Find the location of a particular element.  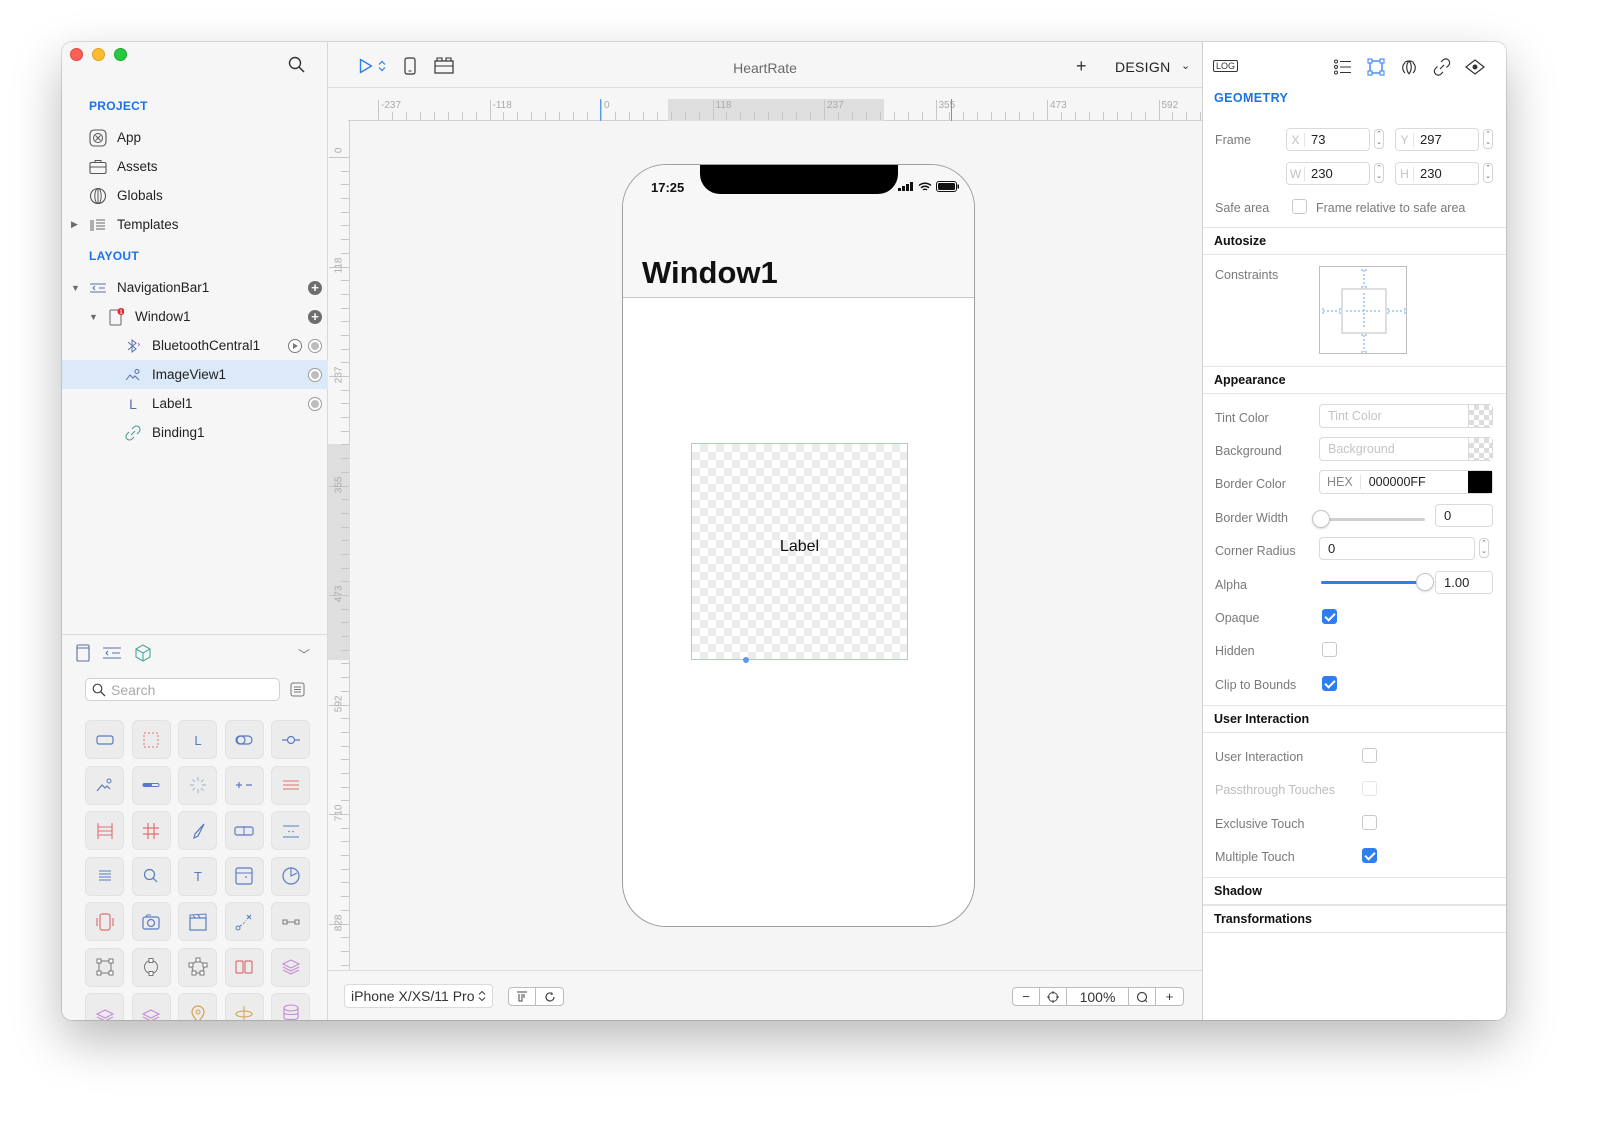

library-item-segmented-separator is located at coordinates (290, 785).